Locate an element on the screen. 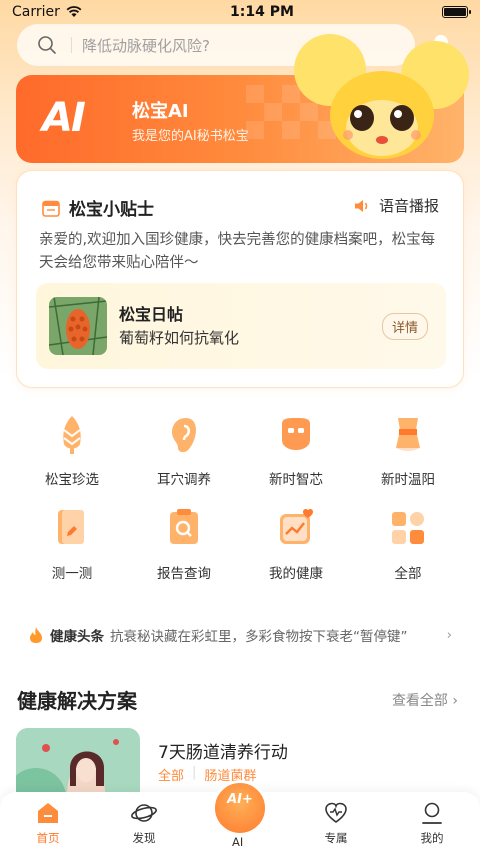 This screenshot has height=853, width=480. view-all-link: 查看全部 › is located at coordinates (425, 700).